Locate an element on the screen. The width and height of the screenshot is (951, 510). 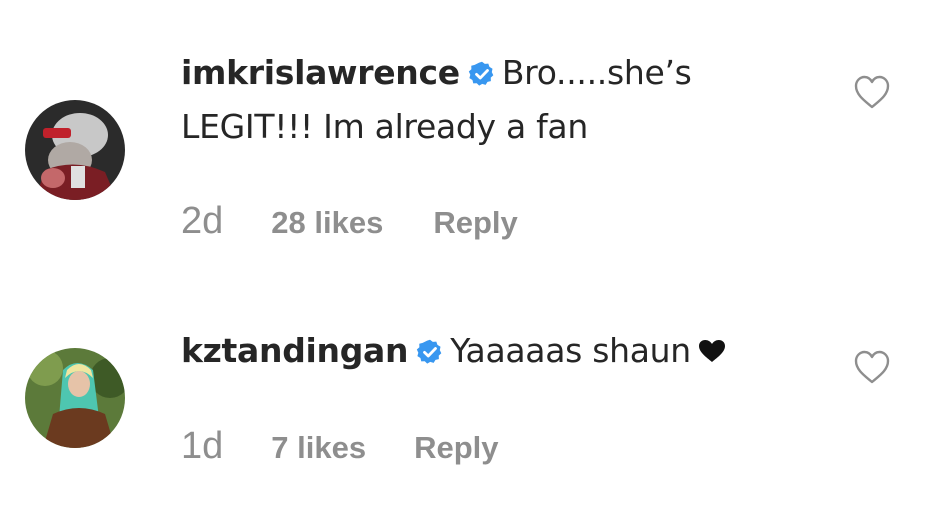
comment-likes-count: 7 likes is located at coordinates (318, 448).